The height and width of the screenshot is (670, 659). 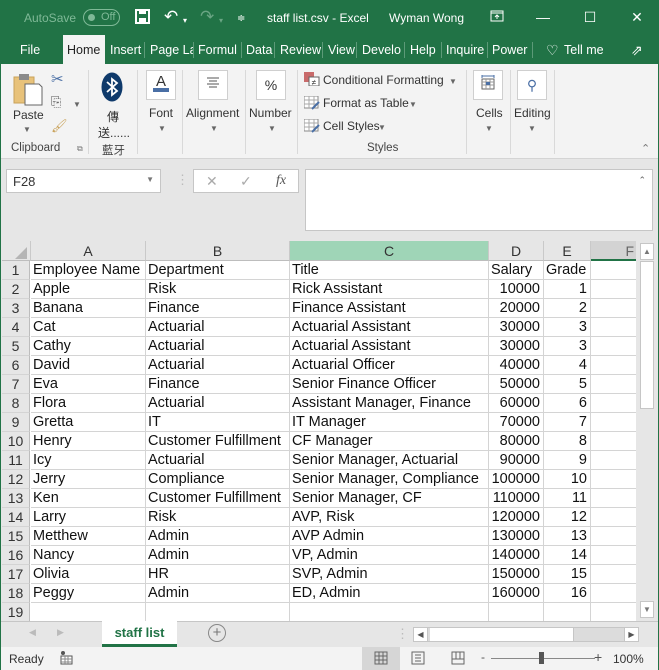 What do you see at coordinates (479, 200) in the screenshot?
I see `formula-input: ⌃` at bounding box center [479, 200].